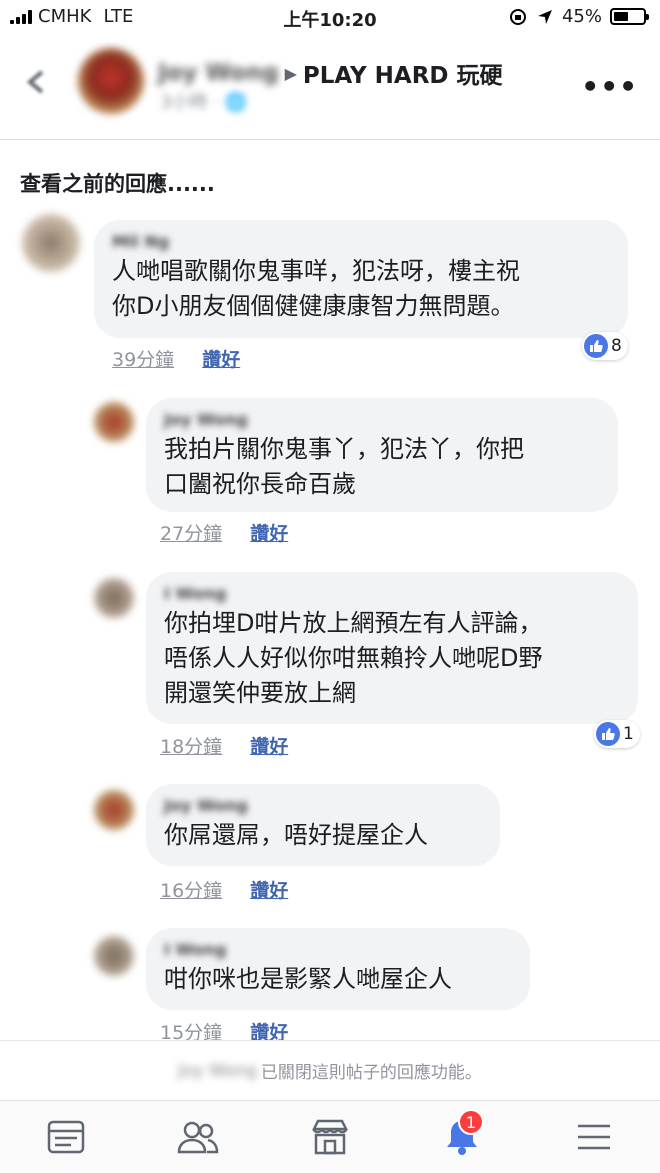  What do you see at coordinates (330, 17) in the screenshot?
I see `status-bar: CMHK LTE 上午10:20 45%` at bounding box center [330, 17].